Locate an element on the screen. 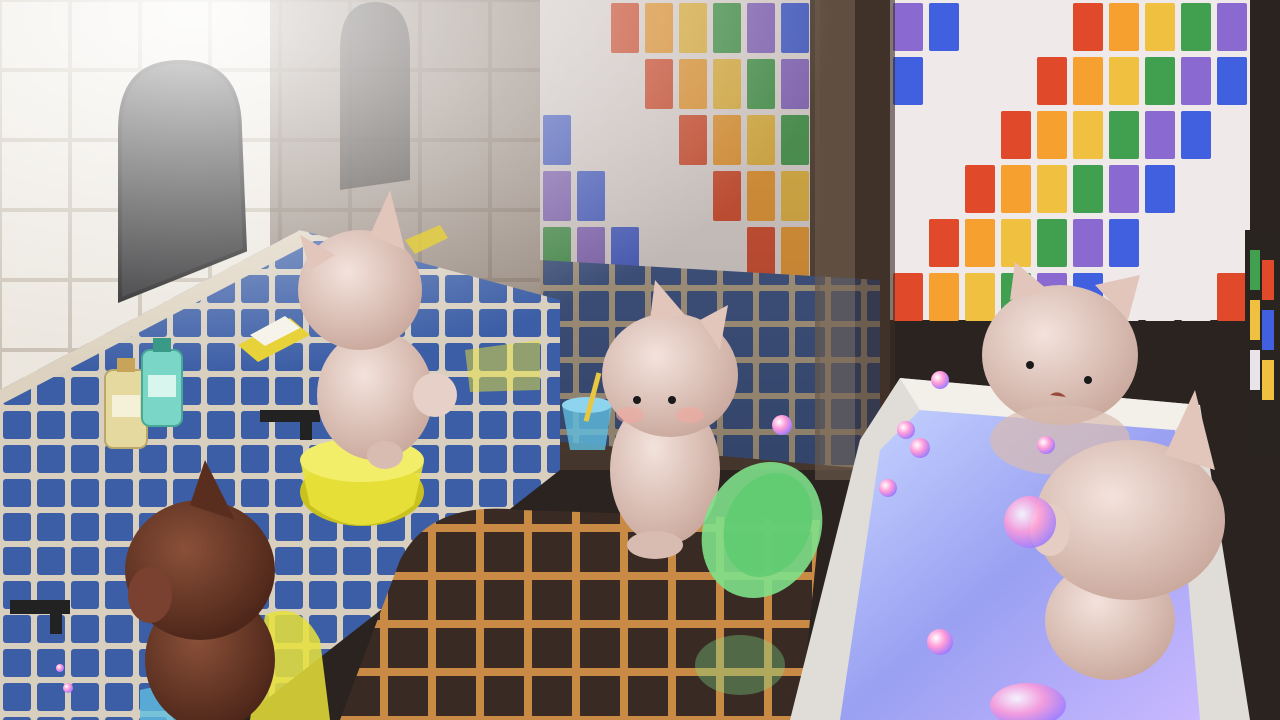  soap-bottle-yellow is located at coordinates (126, 403).